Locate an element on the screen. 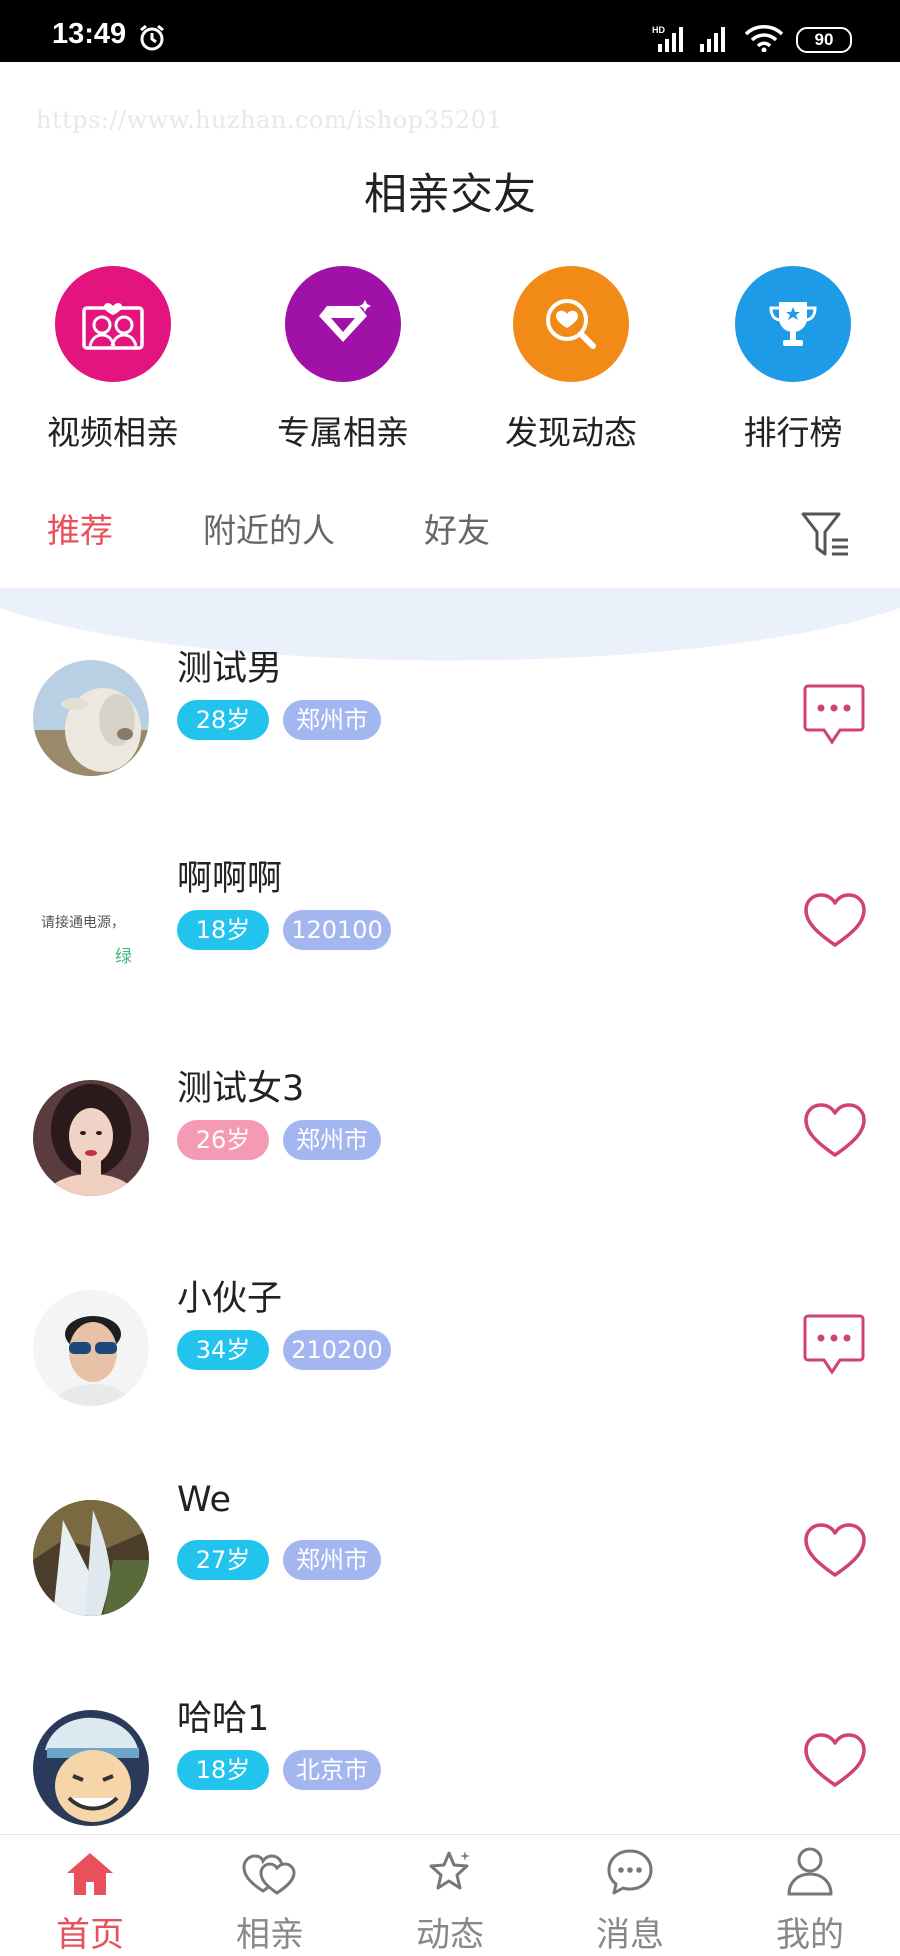 This screenshot has height=1956, width=900. signal-hd-icon: HD is located at coordinates (667, 38).